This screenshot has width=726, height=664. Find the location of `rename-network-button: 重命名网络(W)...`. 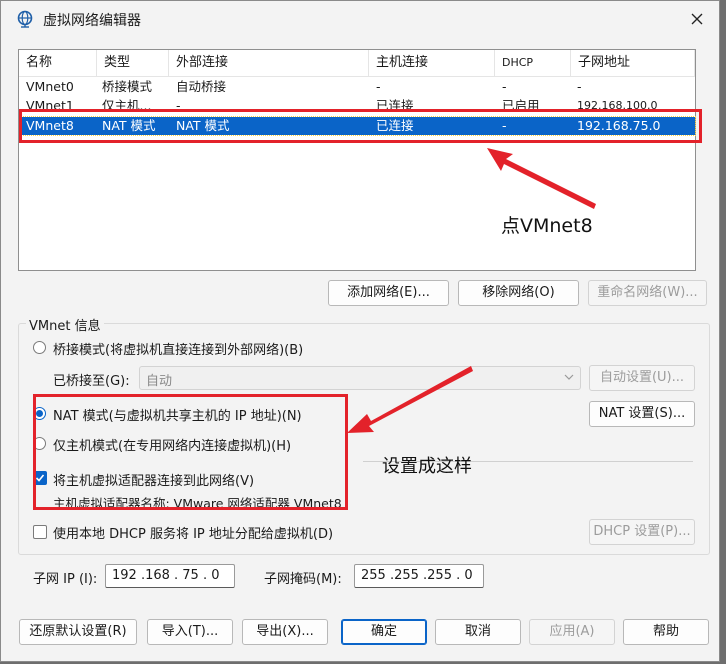

rename-network-button: 重命名网络(W)... is located at coordinates (647, 293).